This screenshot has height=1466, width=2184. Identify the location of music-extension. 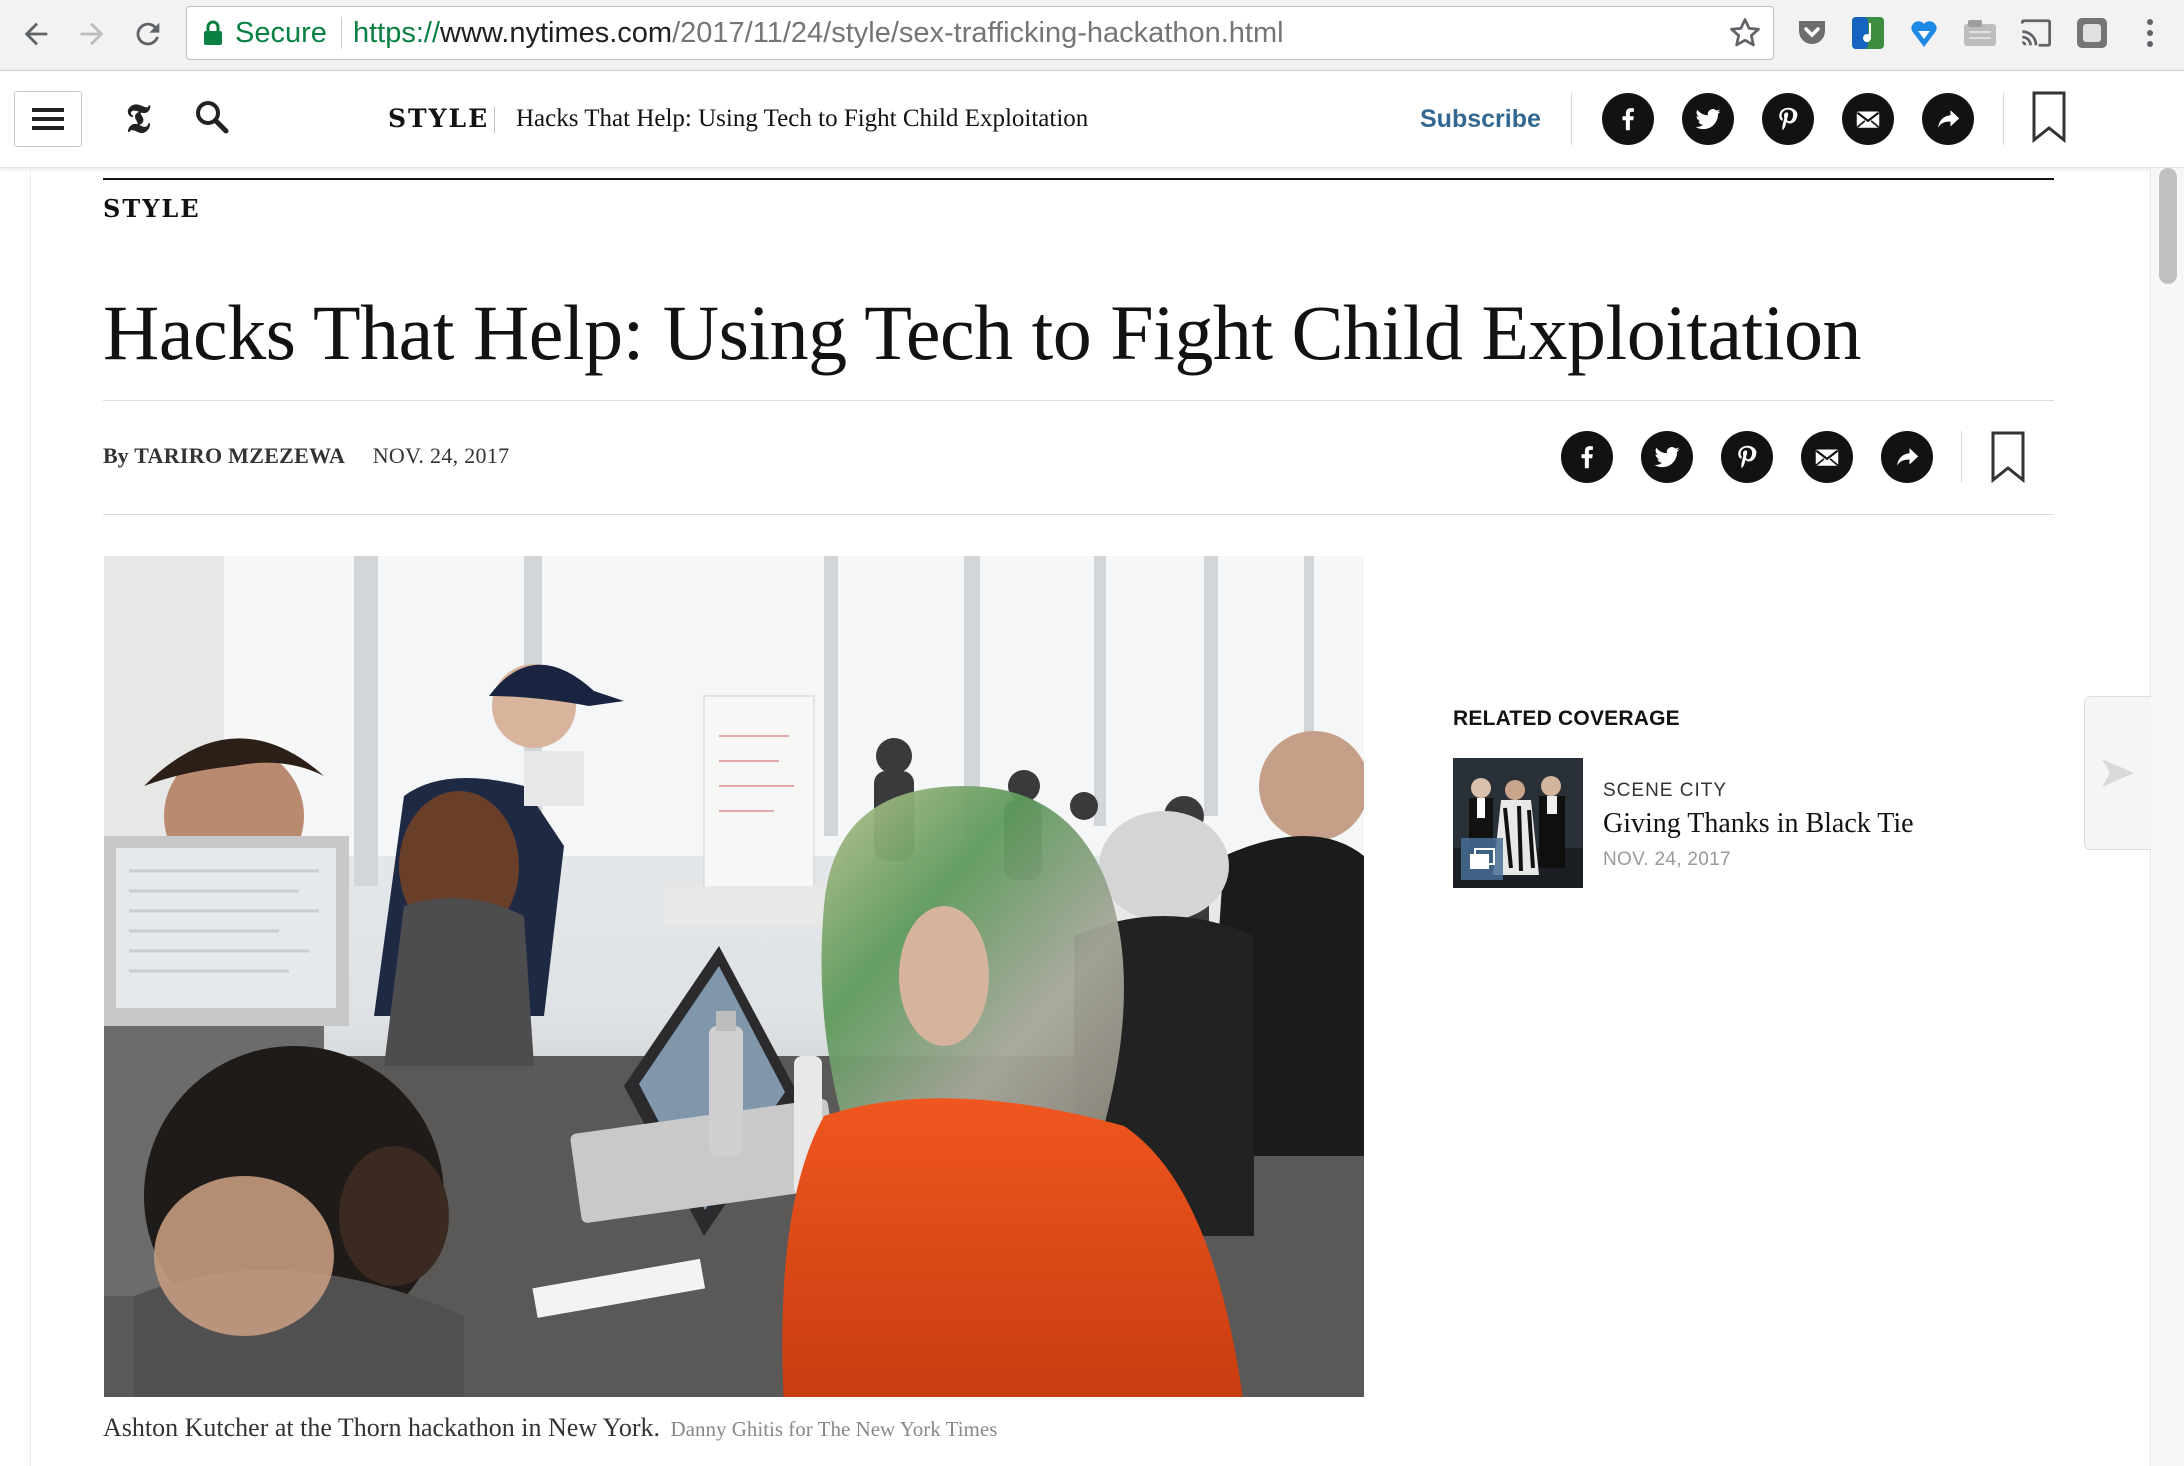
(1868, 33).